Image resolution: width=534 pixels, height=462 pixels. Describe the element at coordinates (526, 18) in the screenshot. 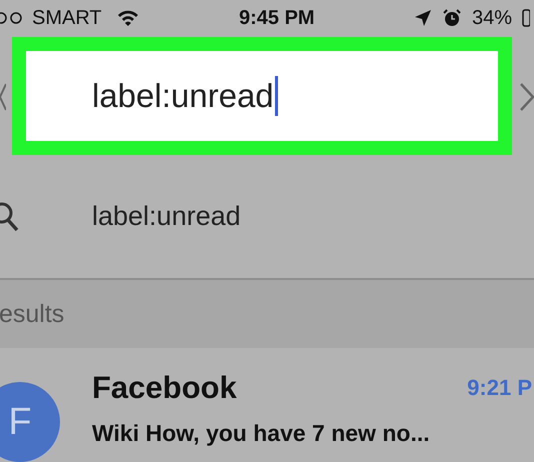

I see `battery-icon` at that location.